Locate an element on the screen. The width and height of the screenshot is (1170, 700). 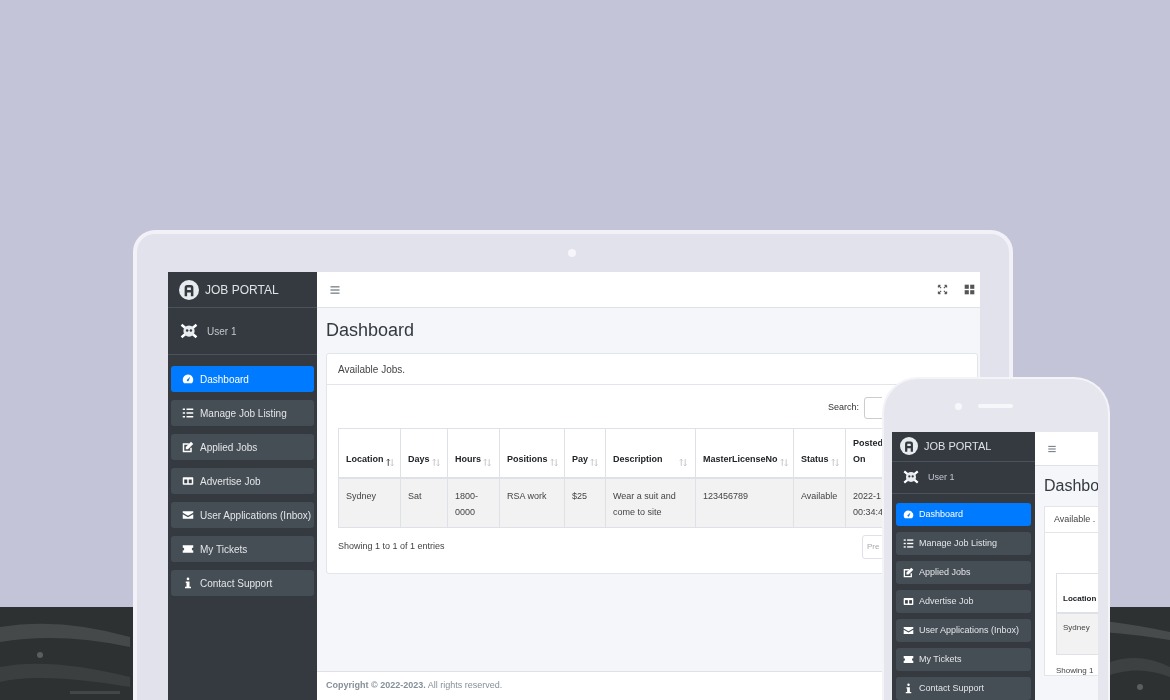
page-title: Dashboard is located at coordinates (371, 330).